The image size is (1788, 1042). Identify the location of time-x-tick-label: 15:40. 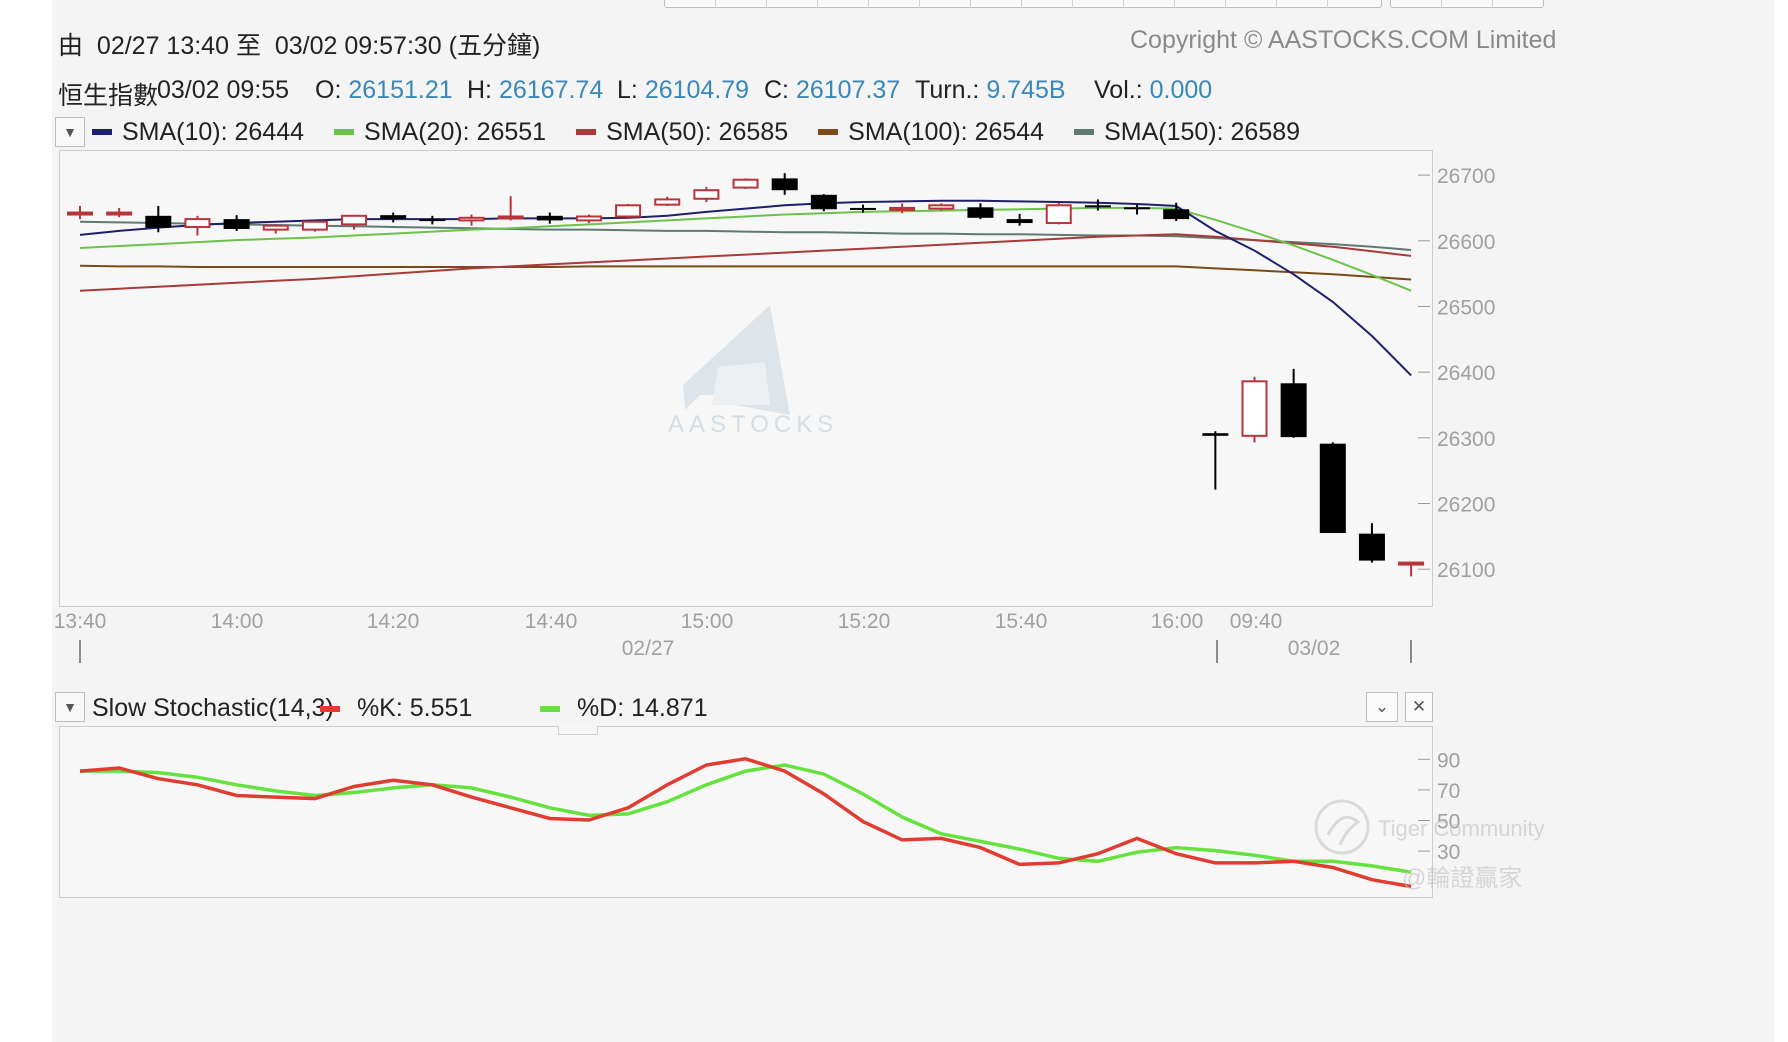
(1021, 621).